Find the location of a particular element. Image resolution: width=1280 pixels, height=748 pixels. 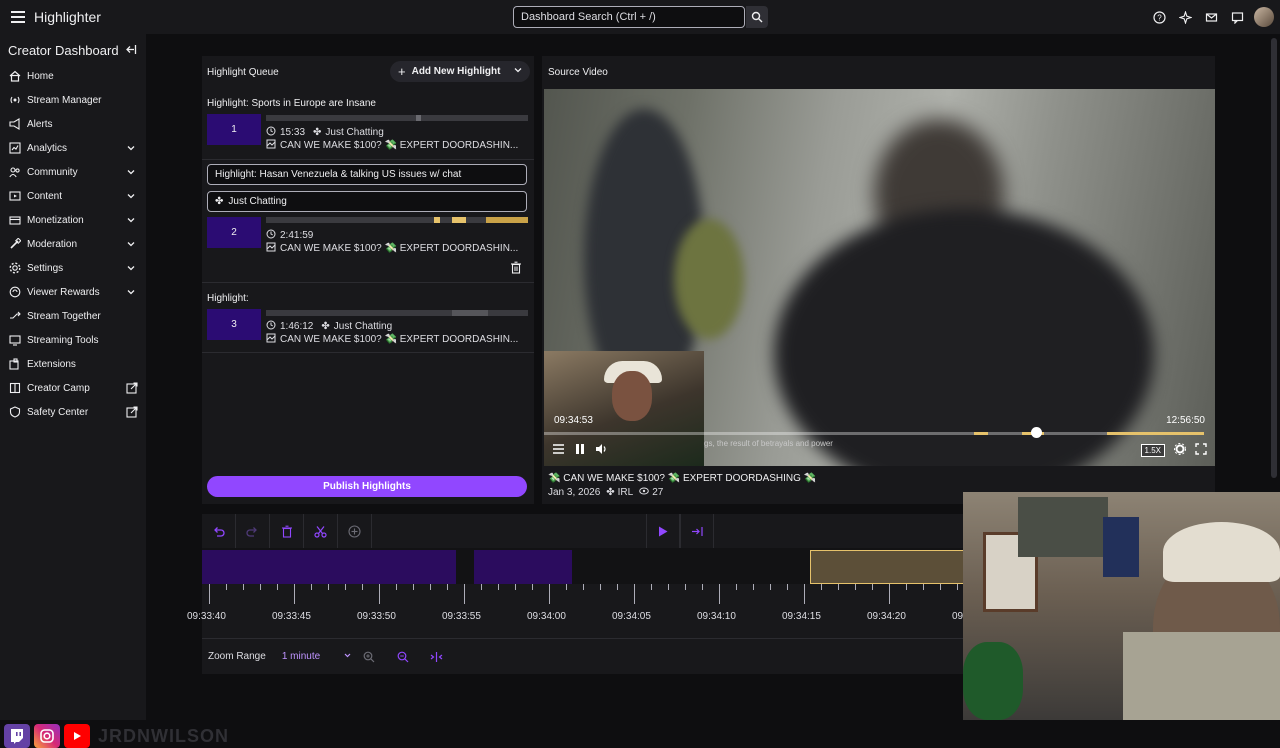

zoom-range-value: 1 minute is located at coordinates (301, 656).